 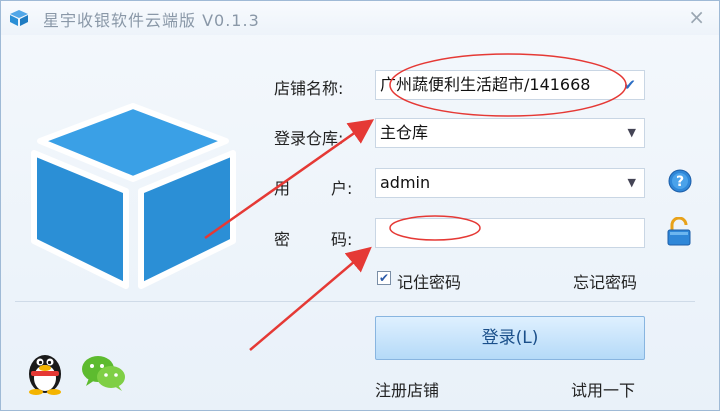 What do you see at coordinates (342, 188) in the screenshot?
I see `user-label-right: 户:` at bounding box center [342, 188].